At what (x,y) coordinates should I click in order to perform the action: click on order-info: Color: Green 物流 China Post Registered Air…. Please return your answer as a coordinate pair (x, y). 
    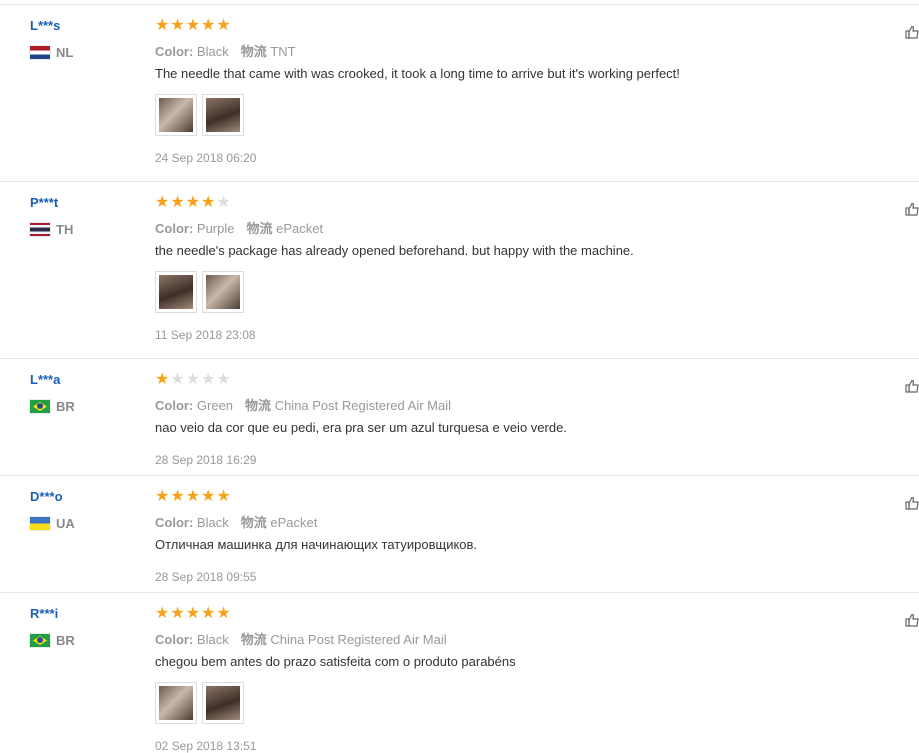
    Looking at the image, I should click on (303, 404).